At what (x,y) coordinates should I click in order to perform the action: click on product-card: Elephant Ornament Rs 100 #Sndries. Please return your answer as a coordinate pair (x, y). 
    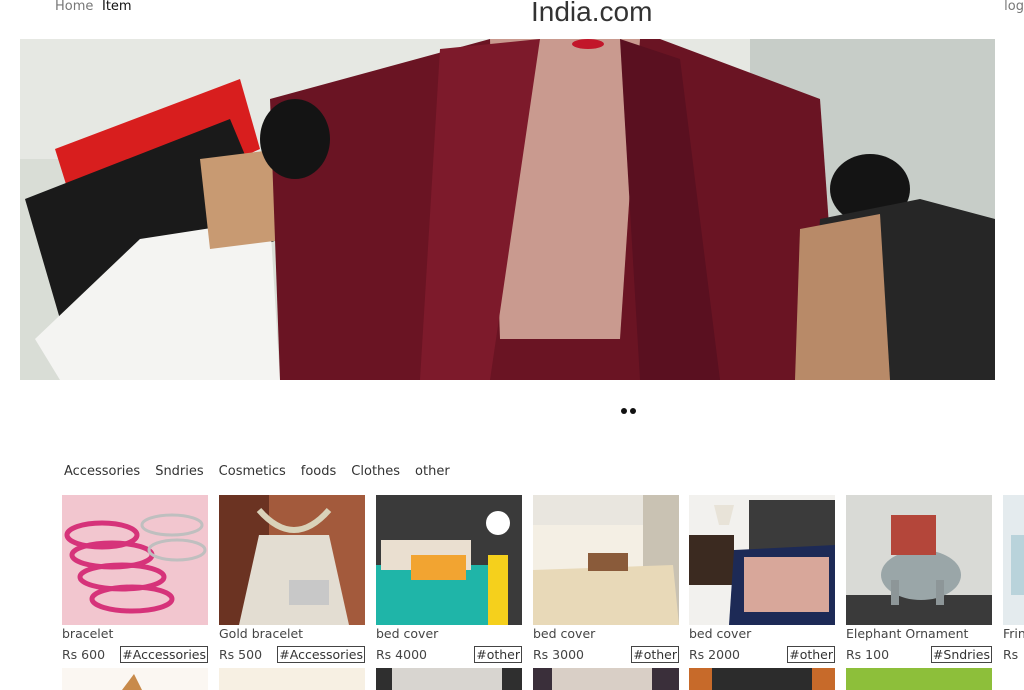
    Looking at the image, I should click on (919, 579).